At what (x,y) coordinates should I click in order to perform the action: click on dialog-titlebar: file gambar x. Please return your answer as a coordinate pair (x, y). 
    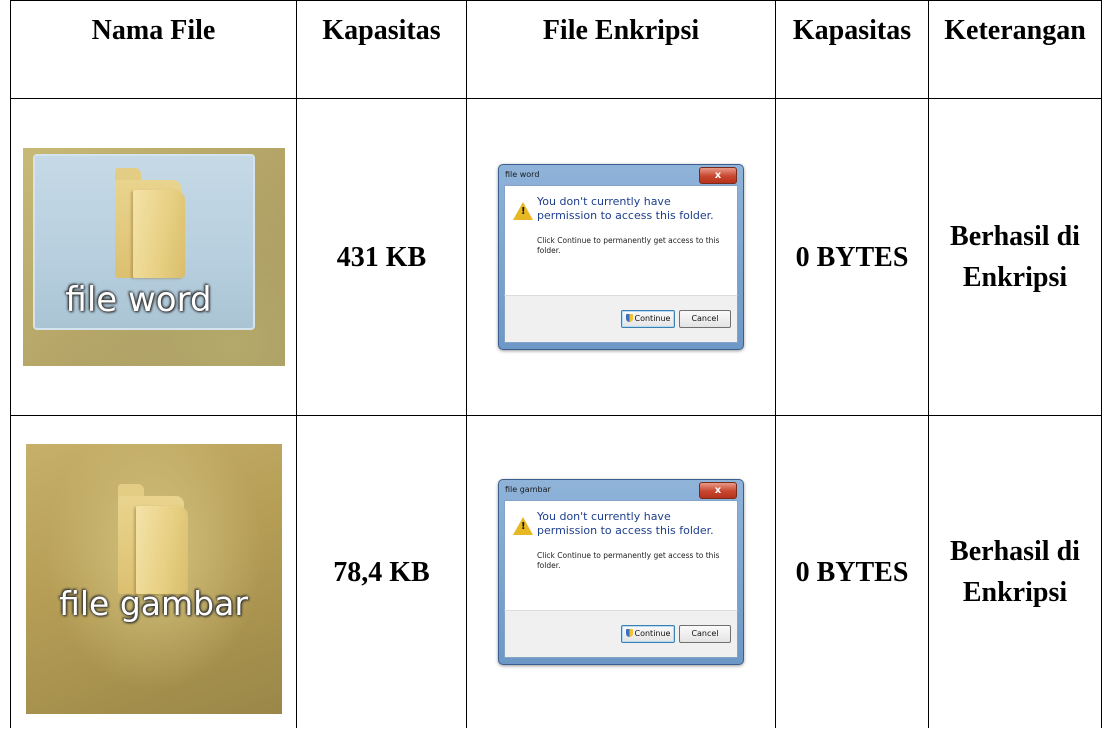
    Looking at the image, I should click on (621, 490).